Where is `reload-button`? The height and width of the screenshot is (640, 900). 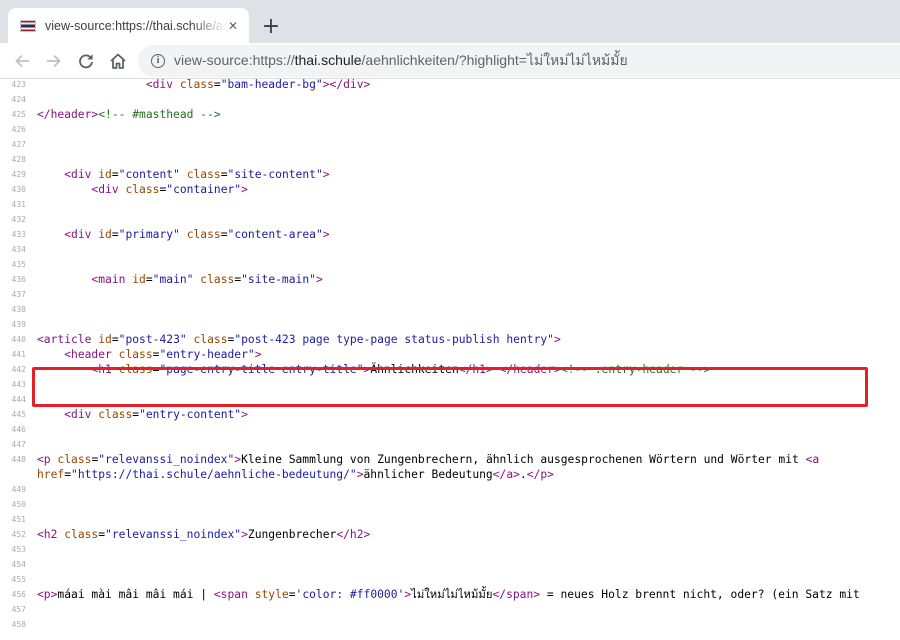 reload-button is located at coordinates (86, 61).